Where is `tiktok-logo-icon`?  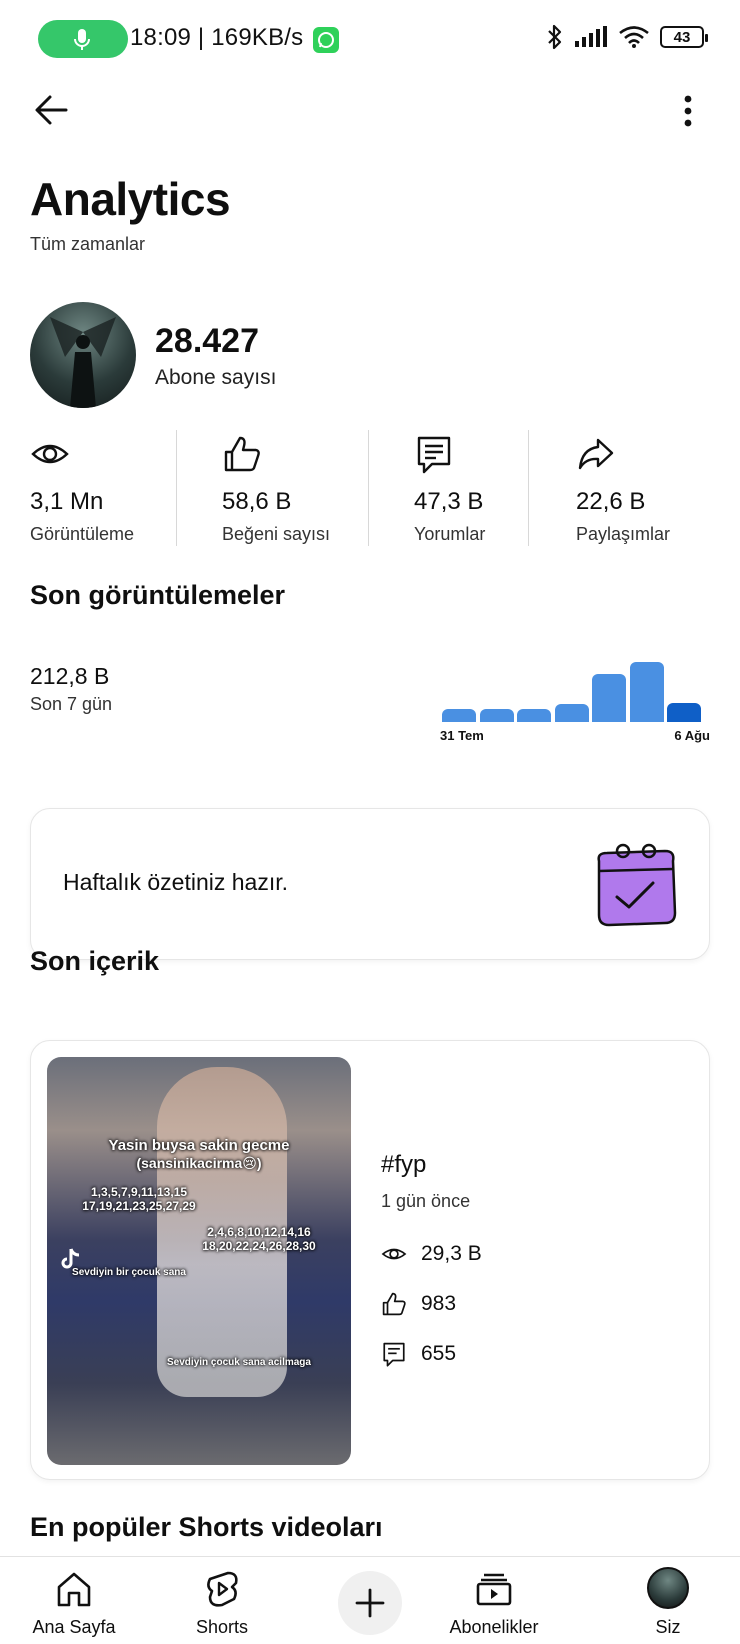
tiktok-logo-icon is located at coordinates (70, 1258).